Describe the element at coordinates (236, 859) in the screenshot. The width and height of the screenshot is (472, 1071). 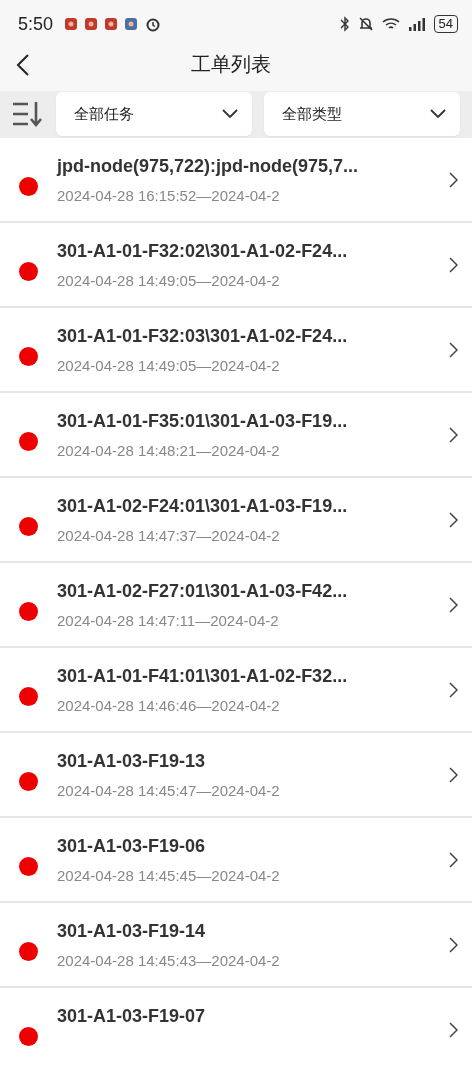
I see `order-row: 301-A1-03-F19-06 2024-04-28 14:45:45—2024-04-2` at that location.